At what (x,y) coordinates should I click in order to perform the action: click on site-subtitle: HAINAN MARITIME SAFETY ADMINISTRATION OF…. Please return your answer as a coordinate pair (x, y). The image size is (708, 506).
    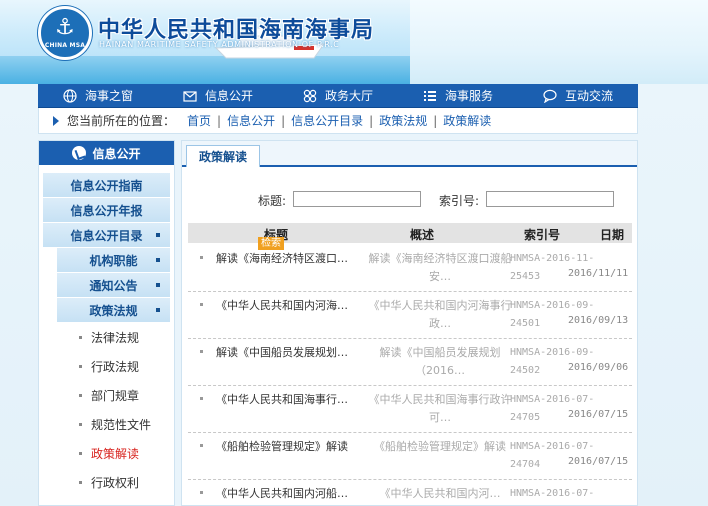
    Looking at the image, I should click on (219, 44).